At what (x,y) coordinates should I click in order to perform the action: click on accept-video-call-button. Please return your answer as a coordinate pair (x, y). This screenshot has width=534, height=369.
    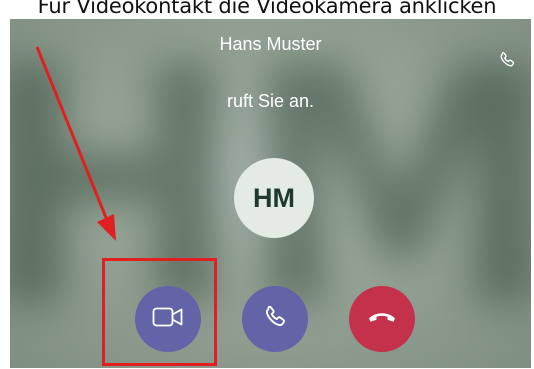
    Looking at the image, I should click on (168, 319).